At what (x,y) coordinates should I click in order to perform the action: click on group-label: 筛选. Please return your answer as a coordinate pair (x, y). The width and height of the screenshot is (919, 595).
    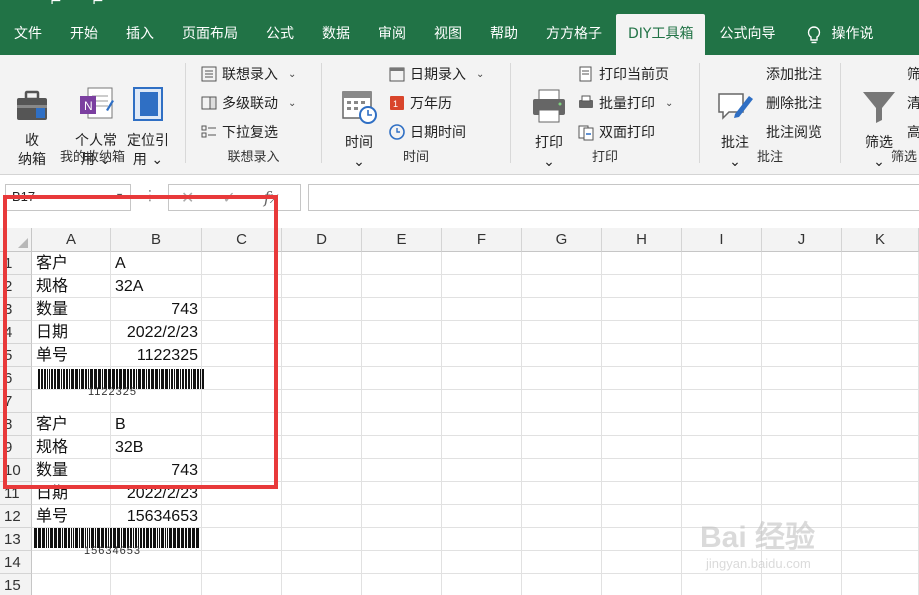
    Looking at the image, I should click on (904, 157).